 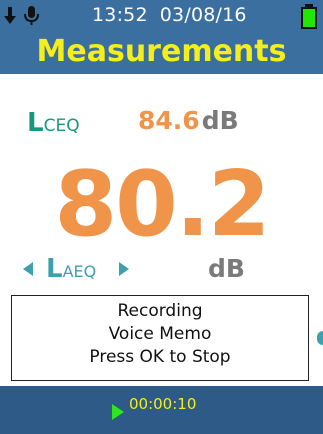 What do you see at coordinates (79, 271) in the screenshot?
I see `laeq-label-sub: AEQ` at bounding box center [79, 271].